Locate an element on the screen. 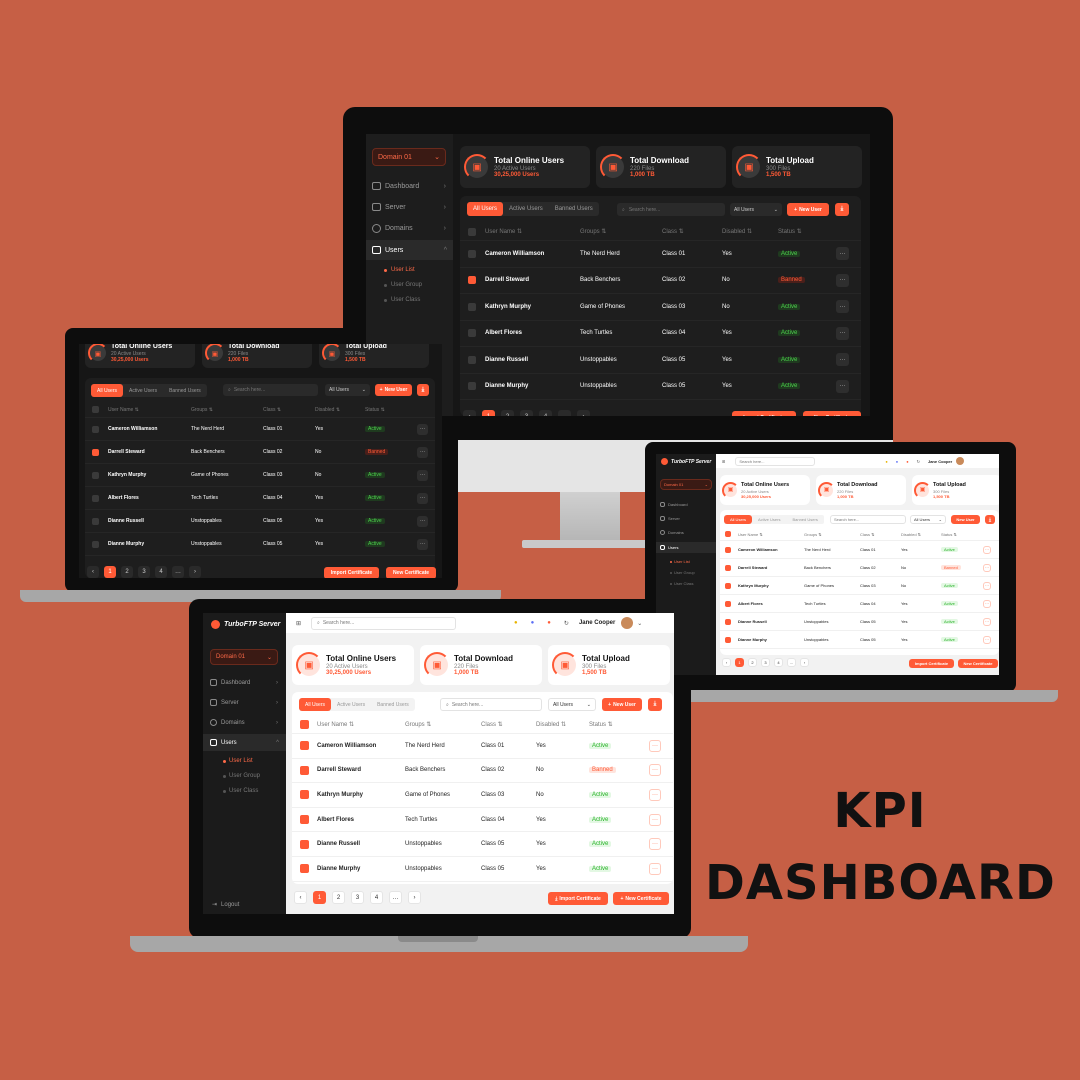 Image resolution: width=1080 pixels, height=1080 pixels. avatar is located at coordinates (627, 623).